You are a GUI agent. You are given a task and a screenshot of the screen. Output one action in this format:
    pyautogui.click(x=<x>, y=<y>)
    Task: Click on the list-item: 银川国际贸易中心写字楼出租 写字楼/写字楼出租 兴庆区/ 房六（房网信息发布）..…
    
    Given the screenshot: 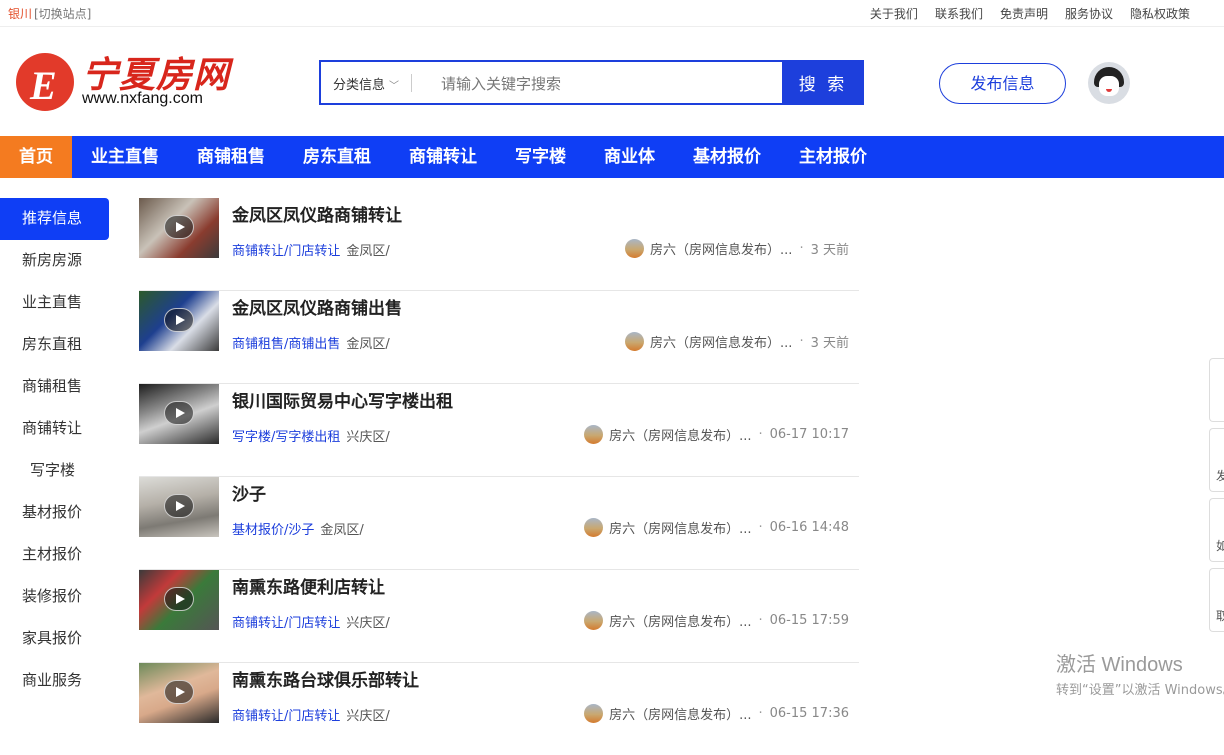 What is the action you would take?
    pyautogui.click(x=499, y=430)
    